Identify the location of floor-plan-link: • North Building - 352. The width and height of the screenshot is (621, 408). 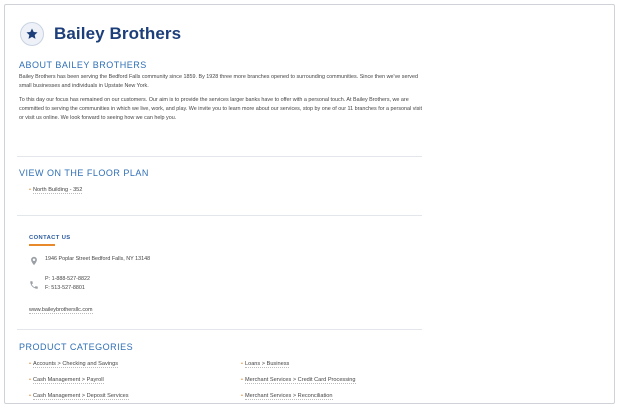
(56, 190).